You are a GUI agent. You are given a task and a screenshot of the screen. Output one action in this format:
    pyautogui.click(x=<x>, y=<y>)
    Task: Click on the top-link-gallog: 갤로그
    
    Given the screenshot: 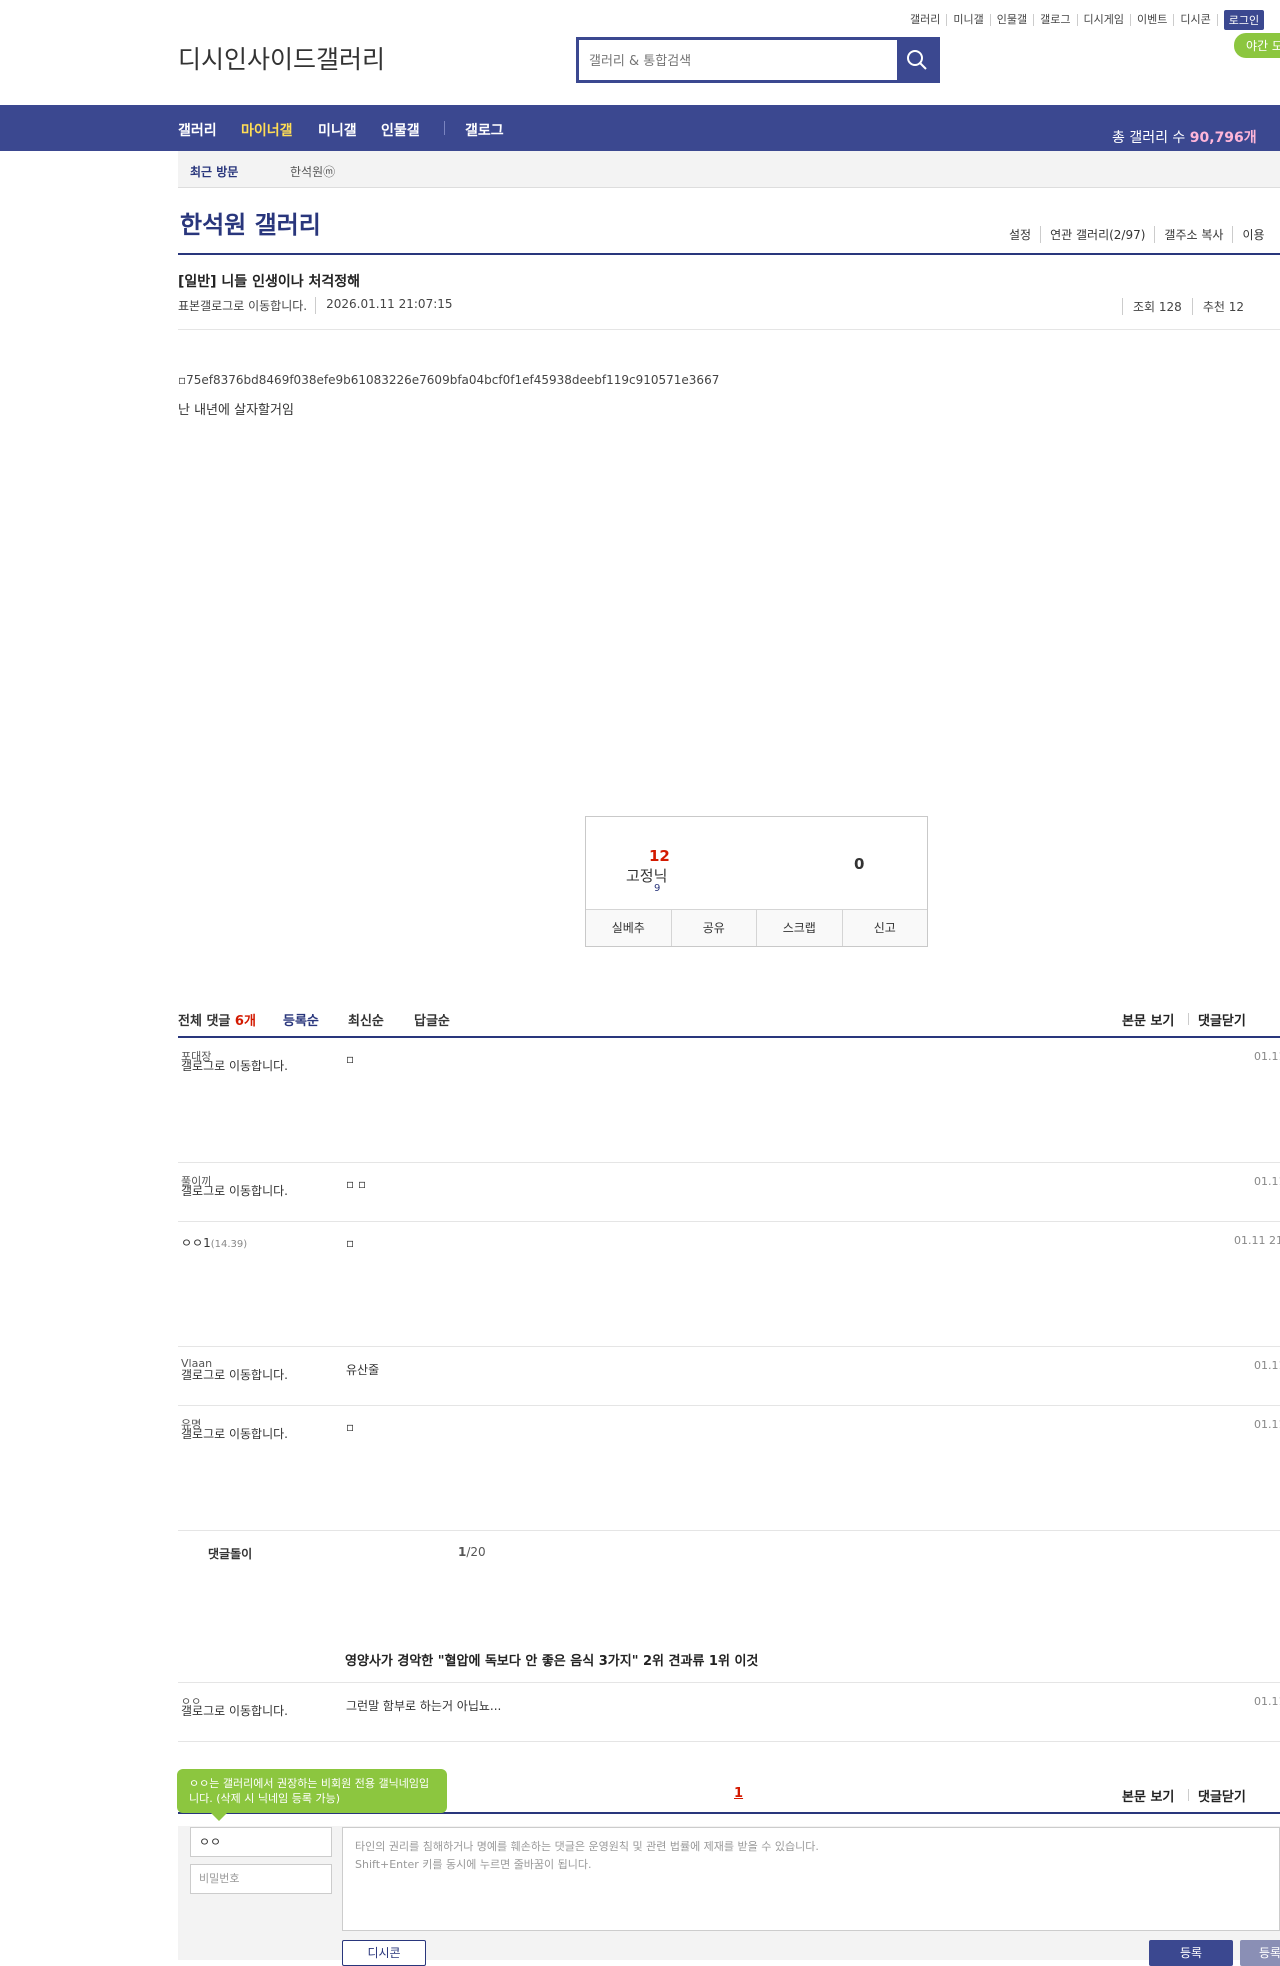 What is the action you would take?
    pyautogui.click(x=1056, y=20)
    